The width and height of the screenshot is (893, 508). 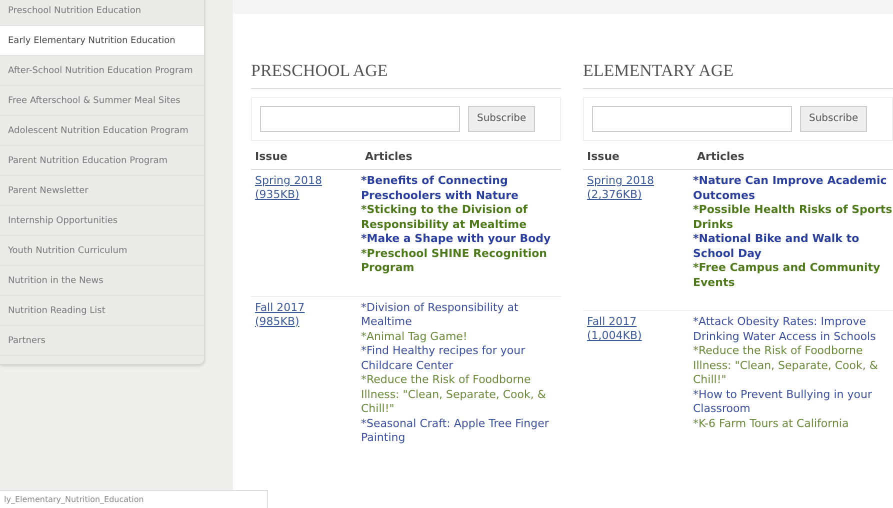 I want to click on article-title: *Sticking to the Division of Responsibility at Mealtime, so click(x=445, y=217).